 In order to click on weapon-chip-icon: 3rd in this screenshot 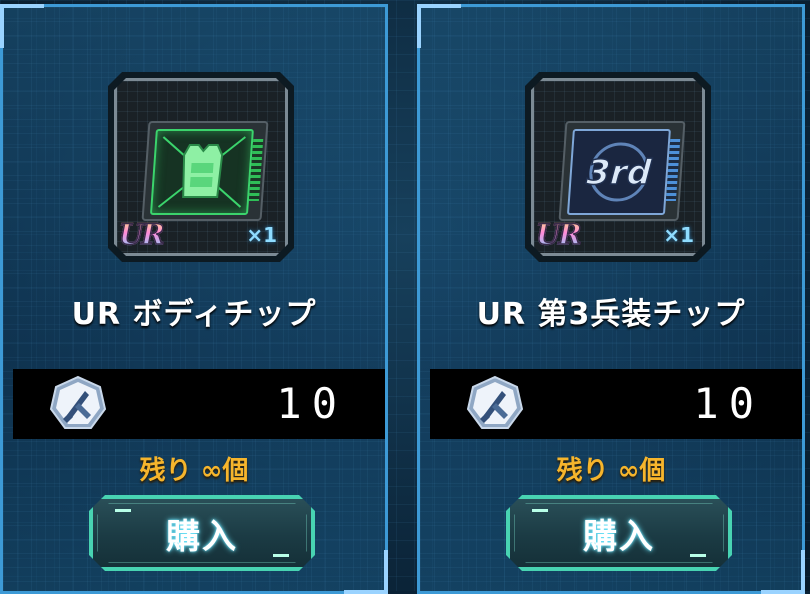, I will do `click(622, 171)`.